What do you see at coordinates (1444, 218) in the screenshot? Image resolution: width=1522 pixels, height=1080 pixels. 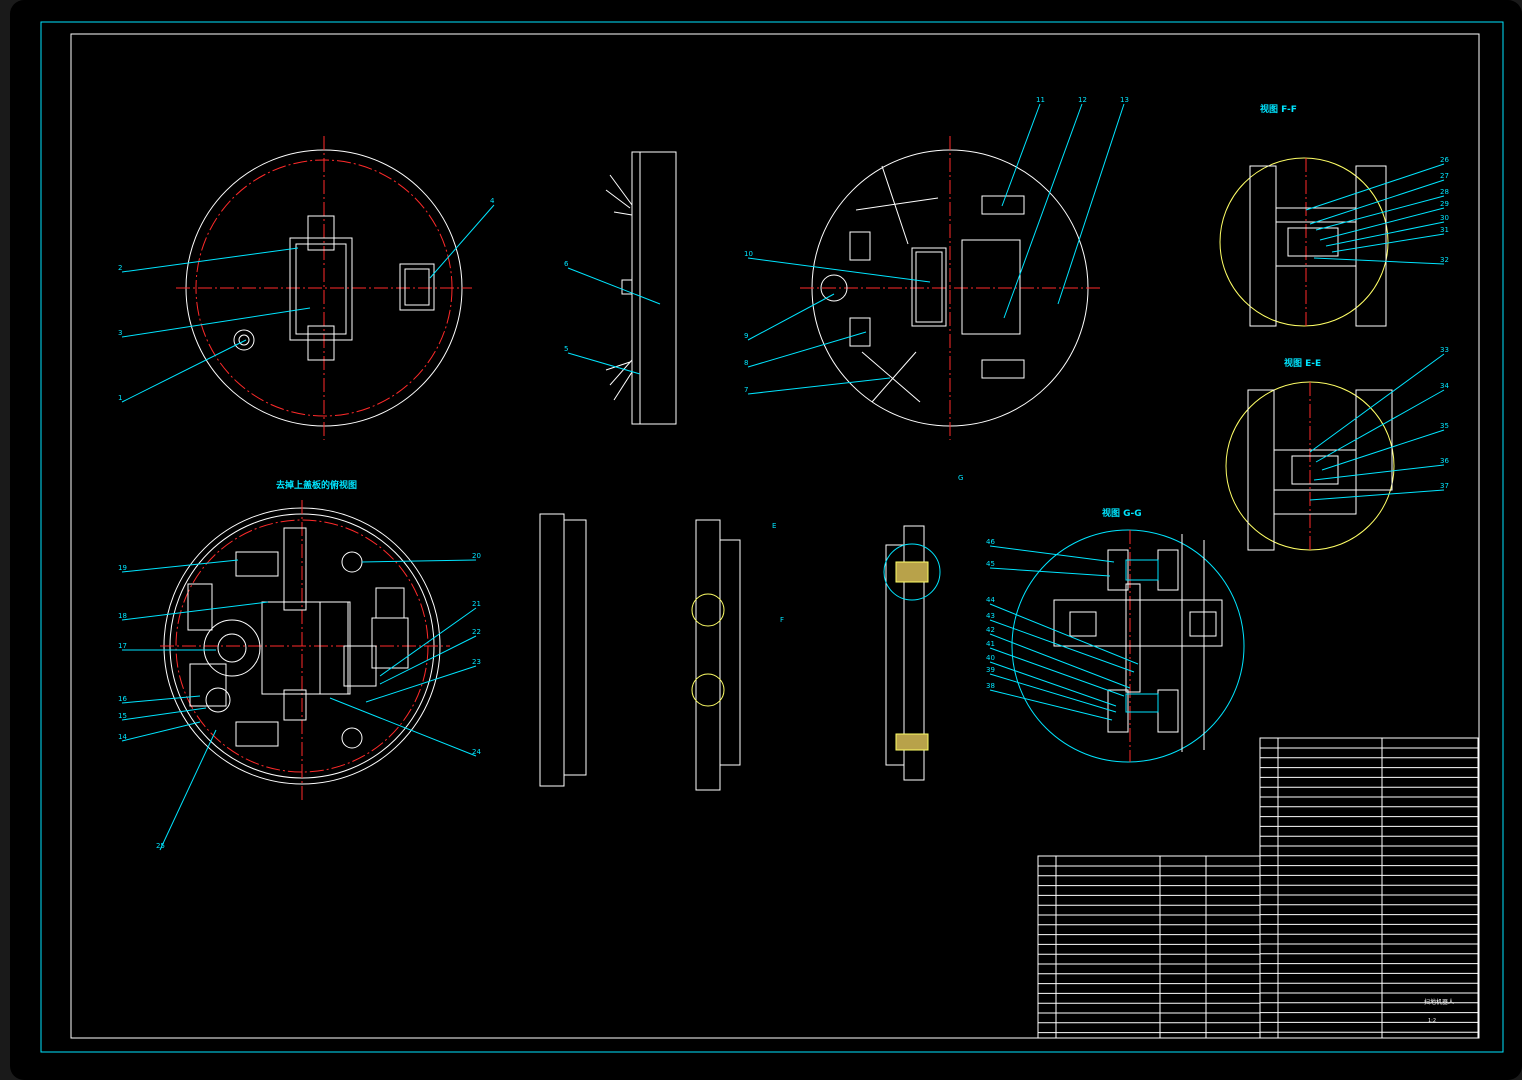 I see `callout-label-30: 30` at bounding box center [1444, 218].